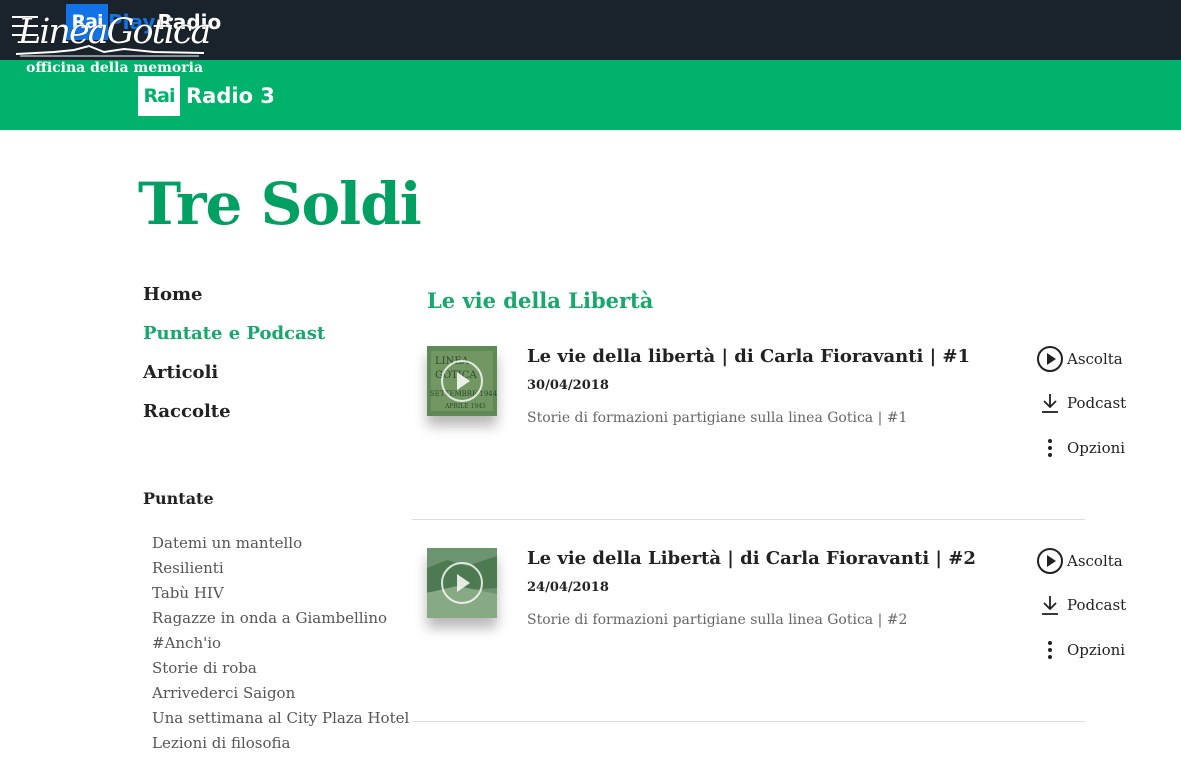  I want to click on series-item: Storie di roba, so click(280, 671).